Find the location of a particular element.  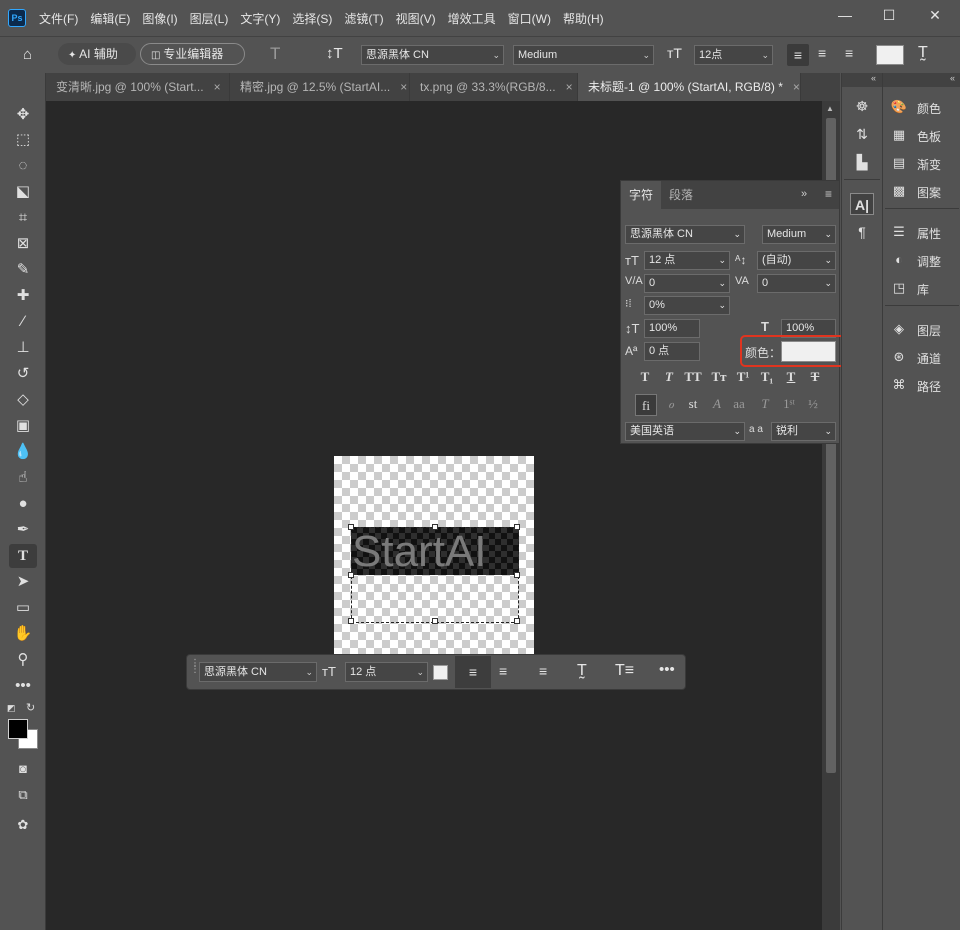

more-tools-icon: ••• is located at coordinates (23, 686).